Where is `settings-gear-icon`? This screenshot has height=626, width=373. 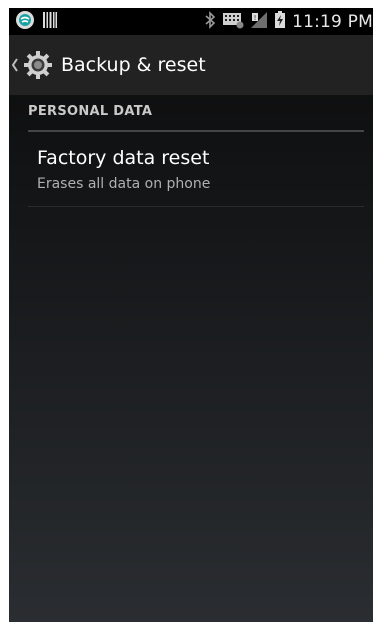
settings-gear-icon is located at coordinates (38, 65).